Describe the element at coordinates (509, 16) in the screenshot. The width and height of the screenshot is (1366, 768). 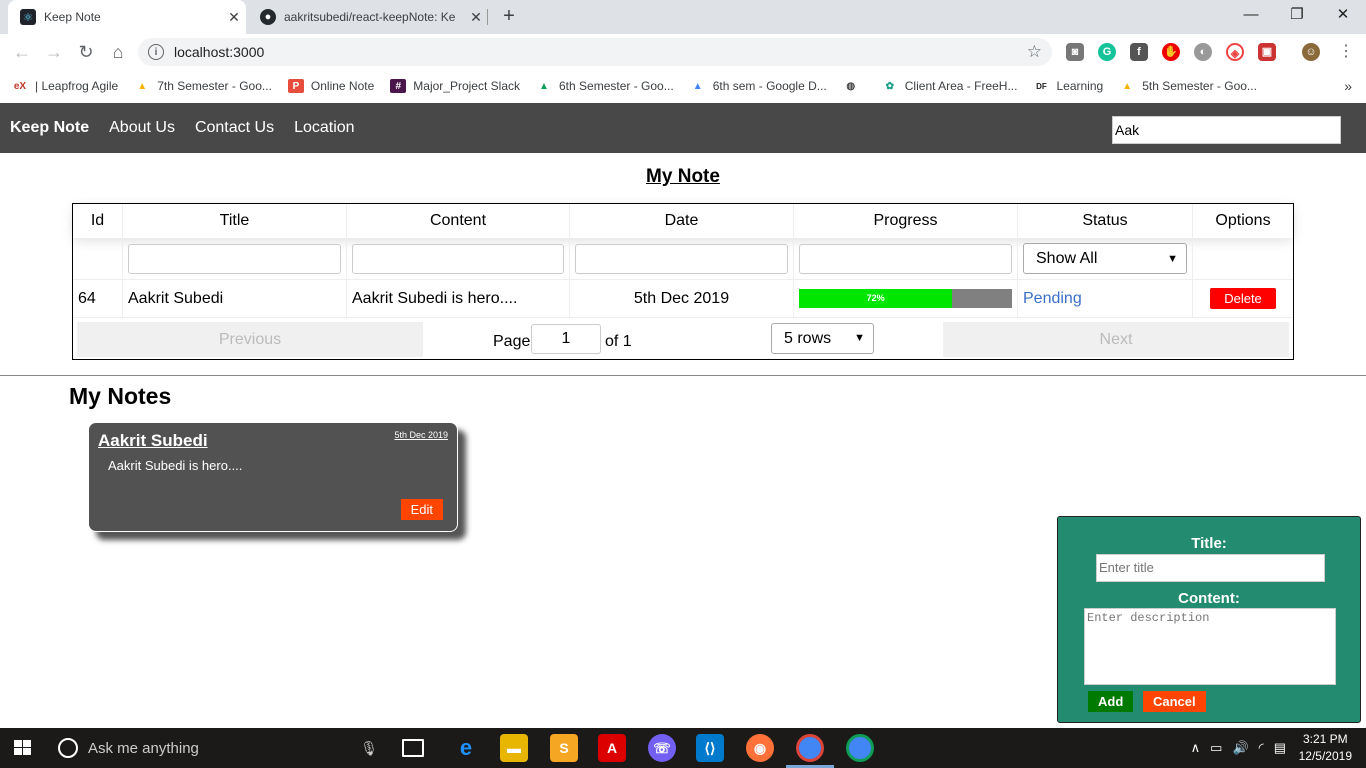
I see `new-tab-button: +` at that location.